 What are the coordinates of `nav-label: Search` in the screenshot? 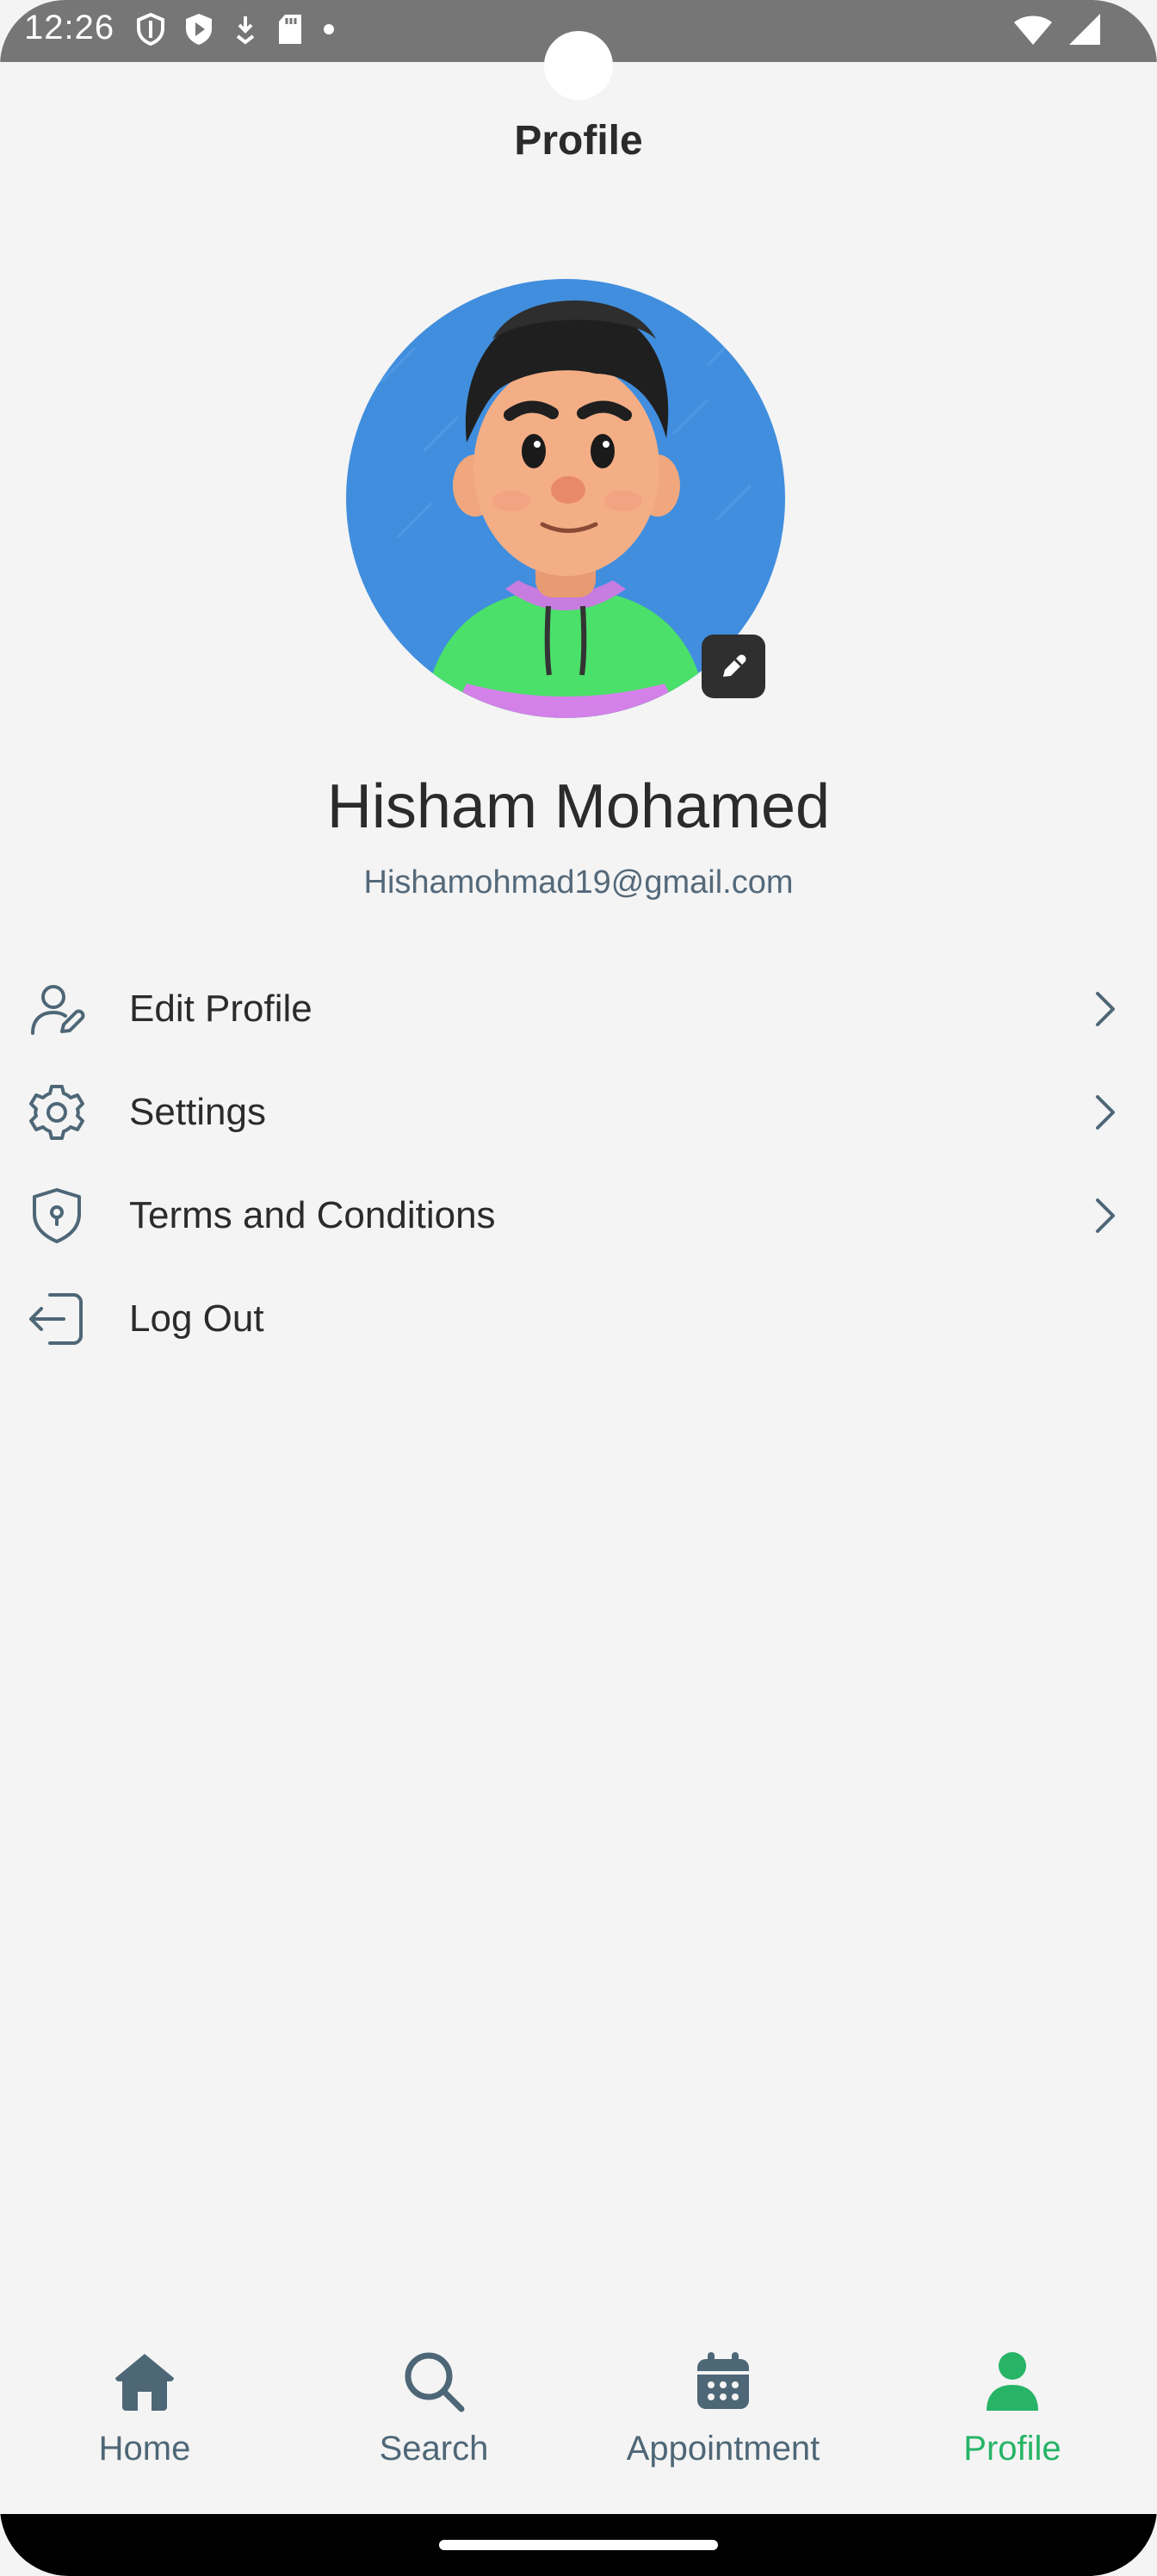 It's located at (434, 2449).